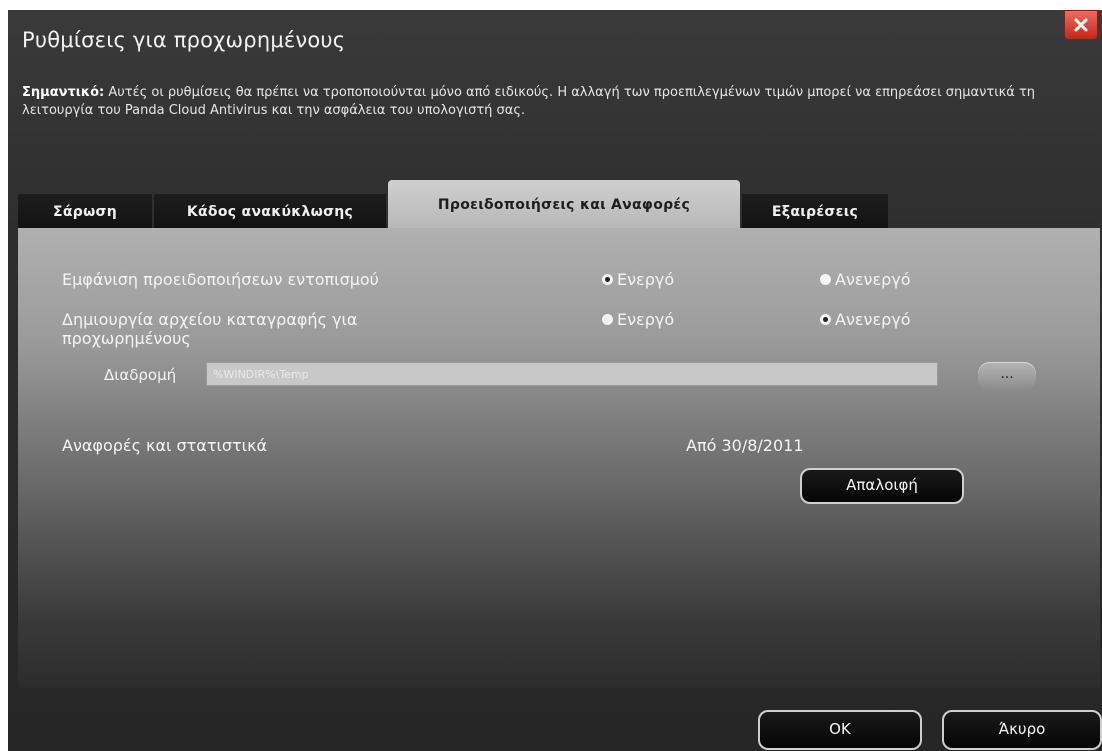  I want to click on dialog-title: Ρυθμίσεις για προχωρημένους, so click(184, 40).